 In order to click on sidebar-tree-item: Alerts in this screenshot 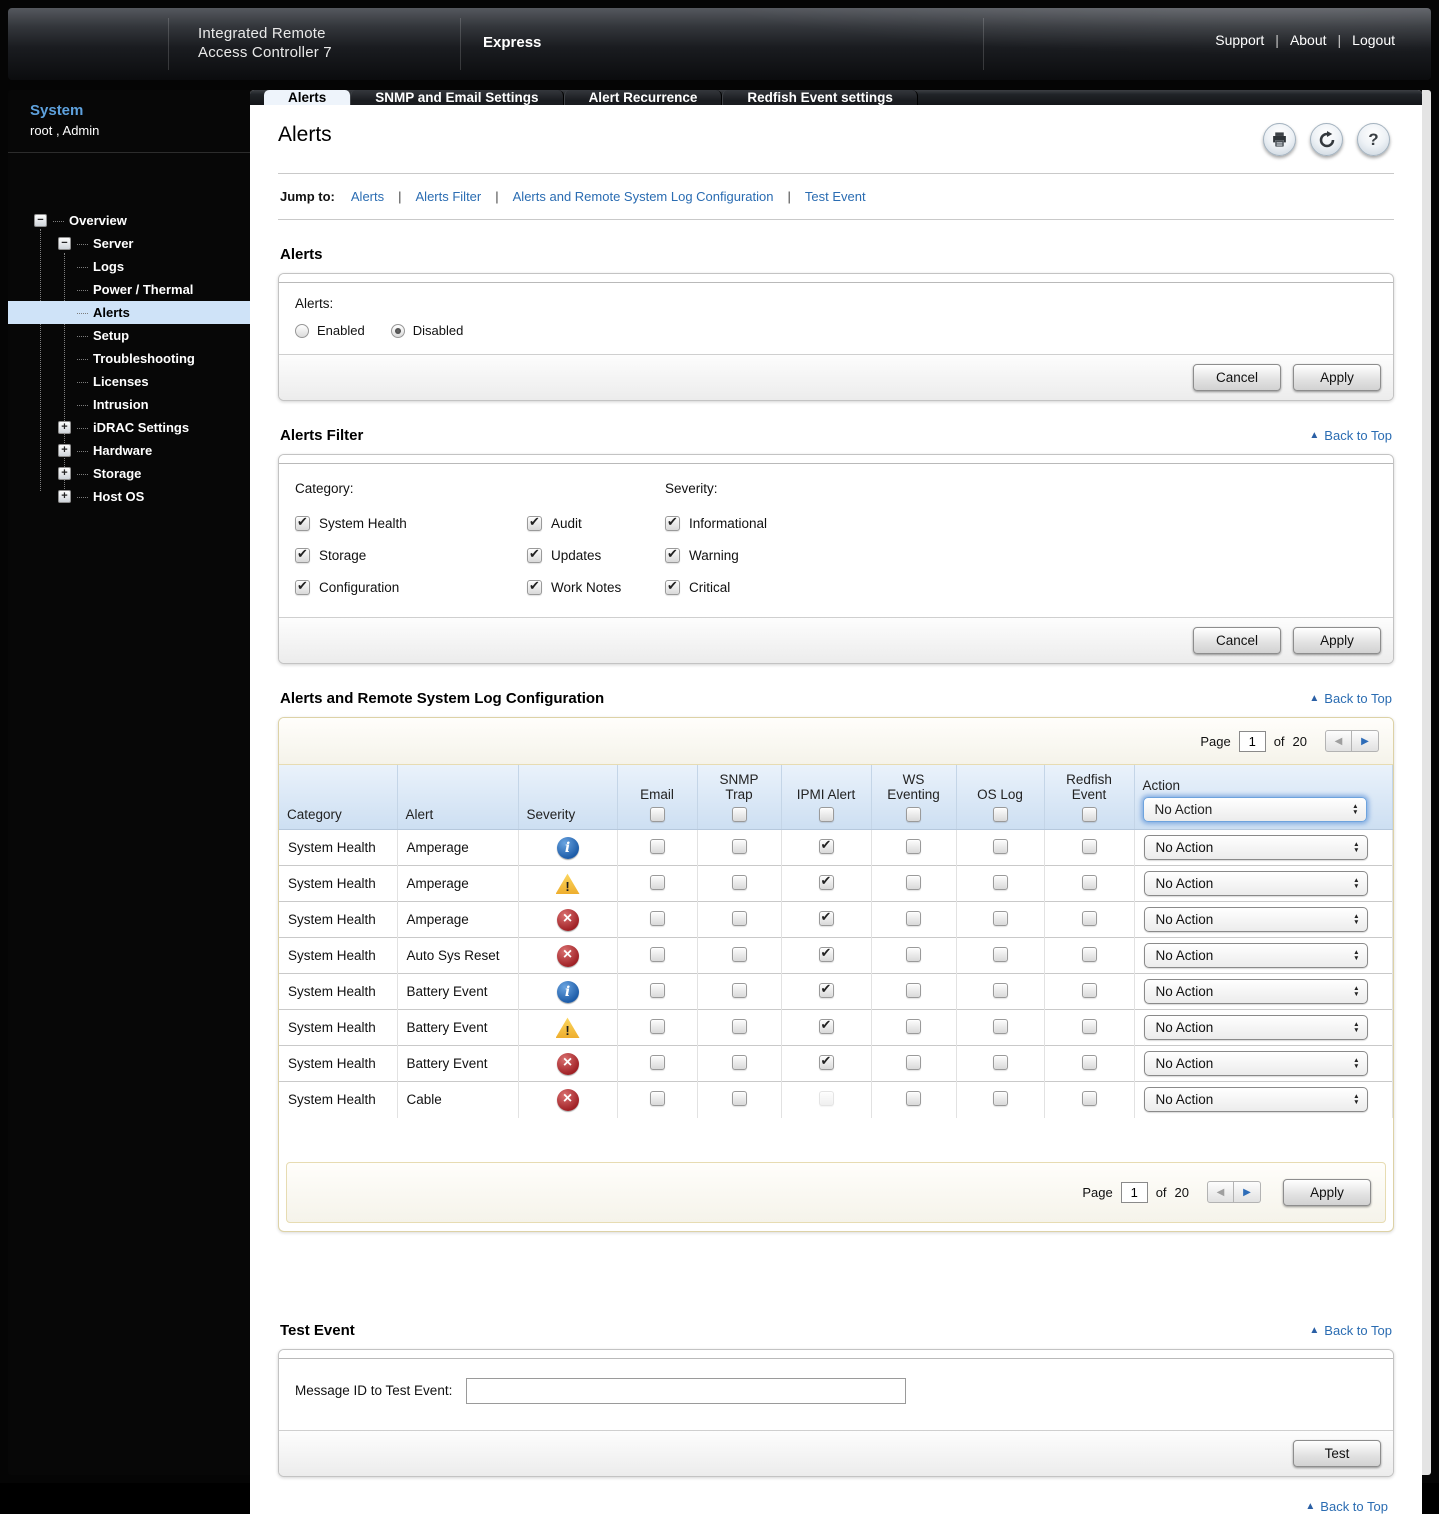, I will do `click(129, 312)`.